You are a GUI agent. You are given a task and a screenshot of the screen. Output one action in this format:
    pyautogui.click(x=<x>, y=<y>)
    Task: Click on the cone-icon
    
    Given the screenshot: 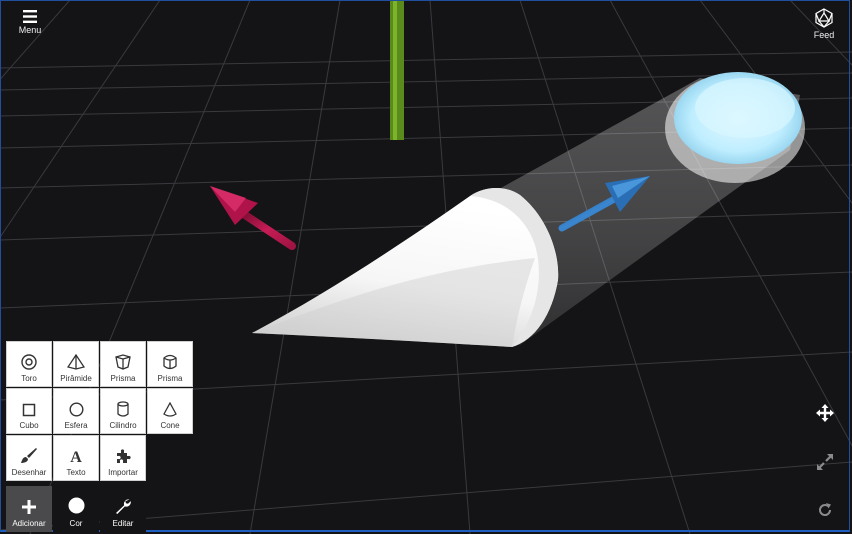 What is the action you would take?
    pyautogui.click(x=170, y=409)
    